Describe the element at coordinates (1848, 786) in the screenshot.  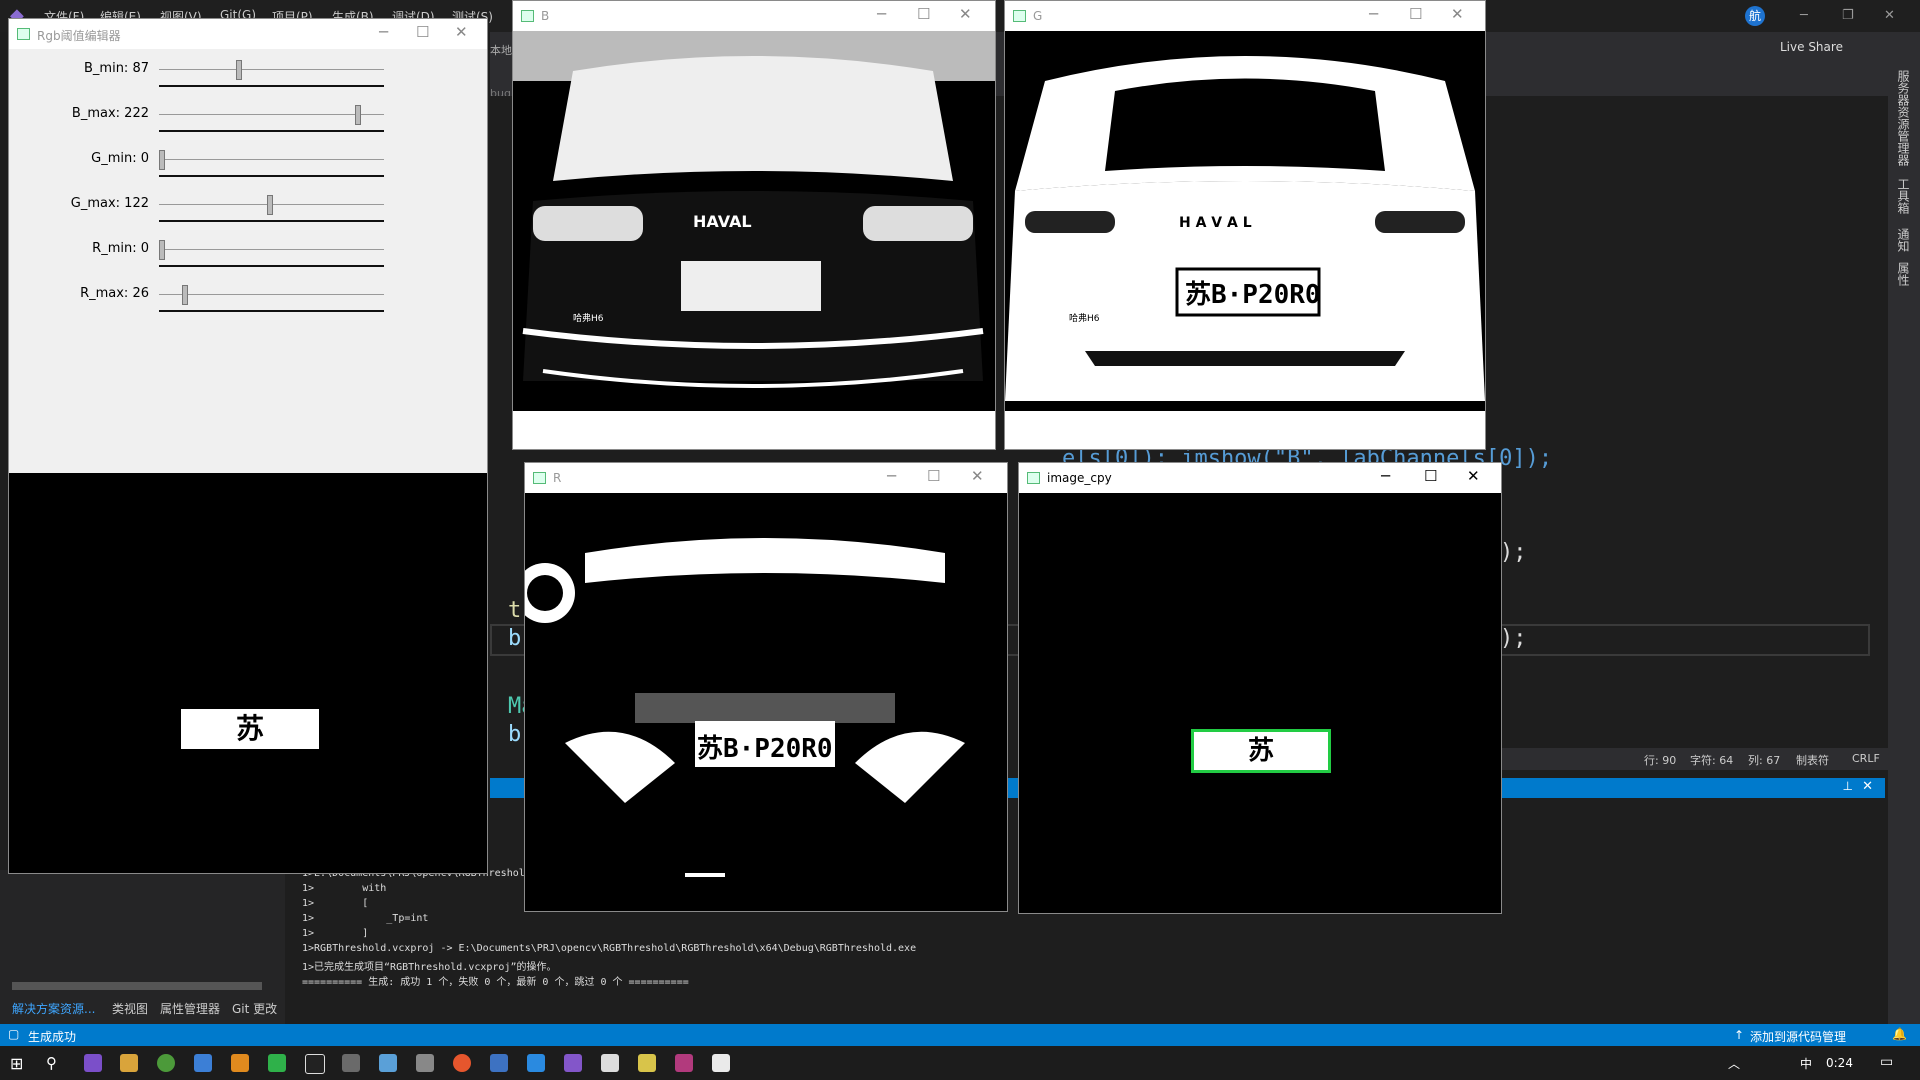
I see `pin-icon: ⊥` at that location.